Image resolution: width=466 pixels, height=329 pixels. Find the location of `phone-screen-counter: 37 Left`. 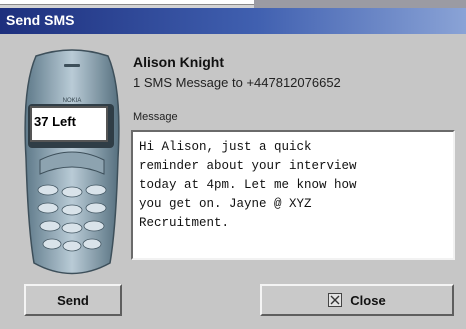

phone-screen-counter: 37 Left is located at coordinates (69, 124).